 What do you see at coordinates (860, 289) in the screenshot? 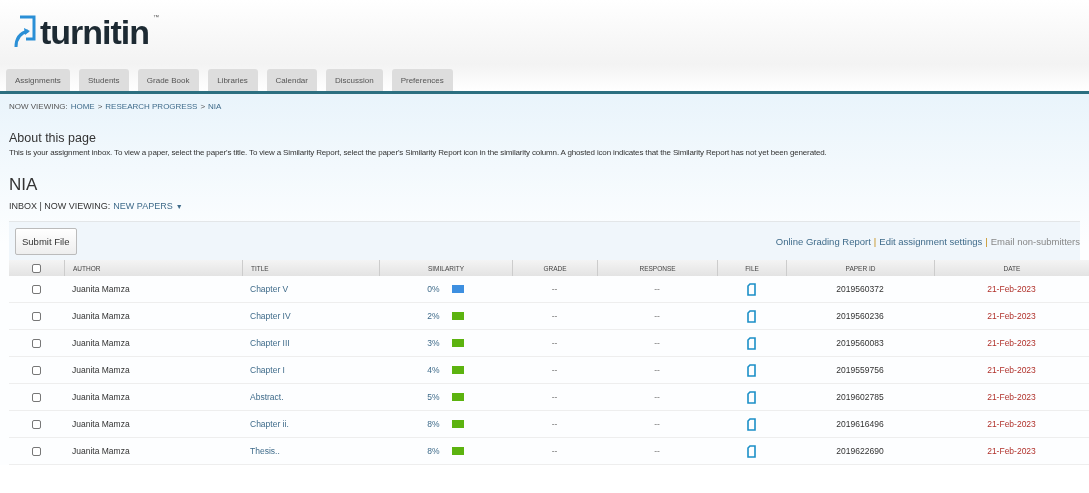
I see `paper-id-cell: 2019560372` at bounding box center [860, 289].